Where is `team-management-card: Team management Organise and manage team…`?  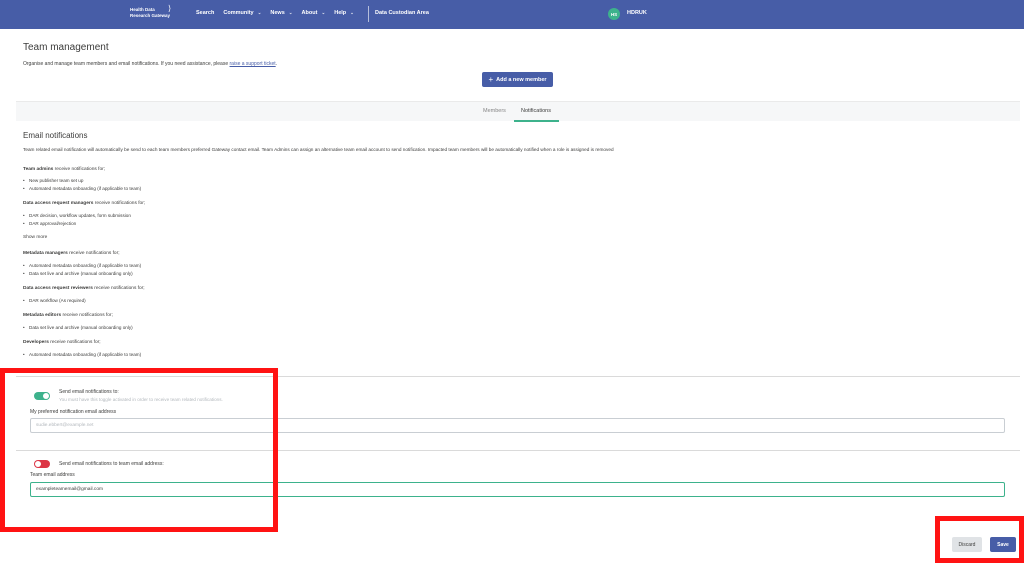 team-management-card: Team management Organise and manage team… is located at coordinates (518, 68).